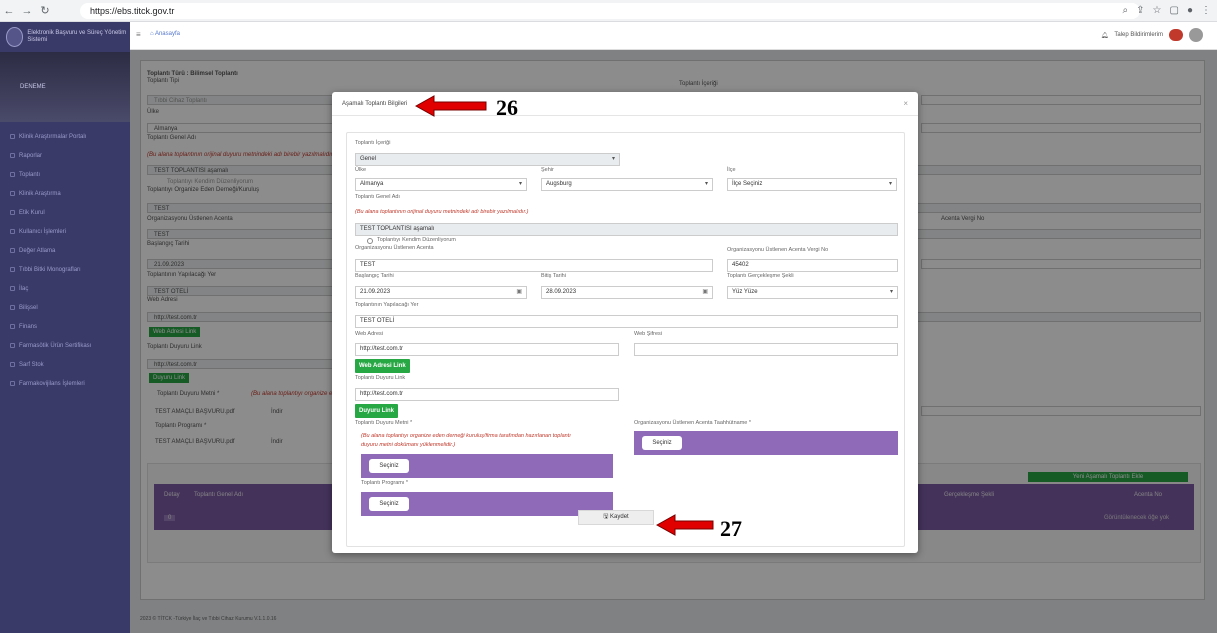 The image size is (1217, 633). Describe the element at coordinates (662, 443) in the screenshot. I see `commitment-choose-button: Seçiniz` at that location.